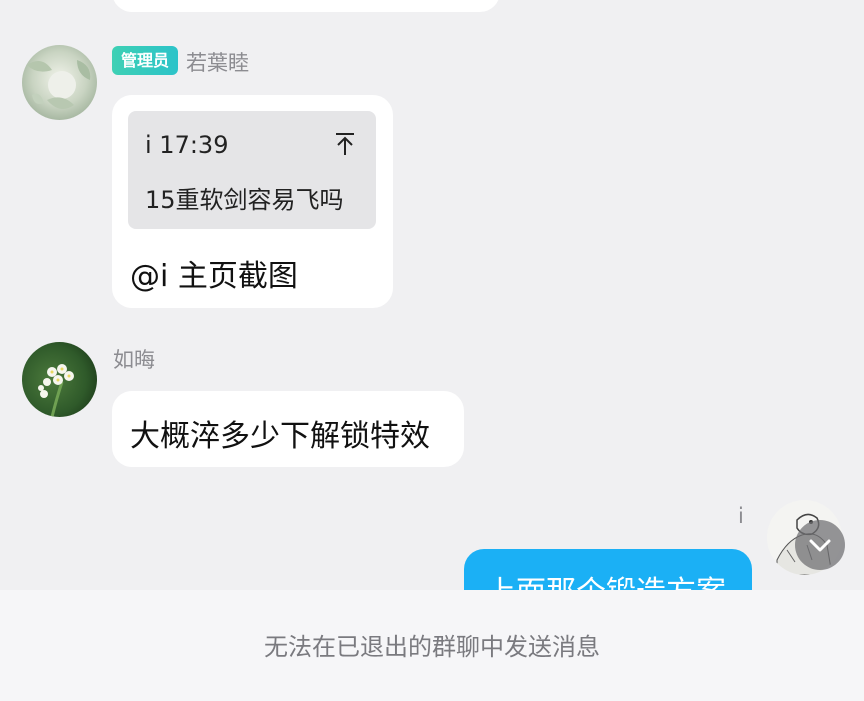 The width and height of the screenshot is (864, 701). I want to click on sender-name: i, so click(741, 516).